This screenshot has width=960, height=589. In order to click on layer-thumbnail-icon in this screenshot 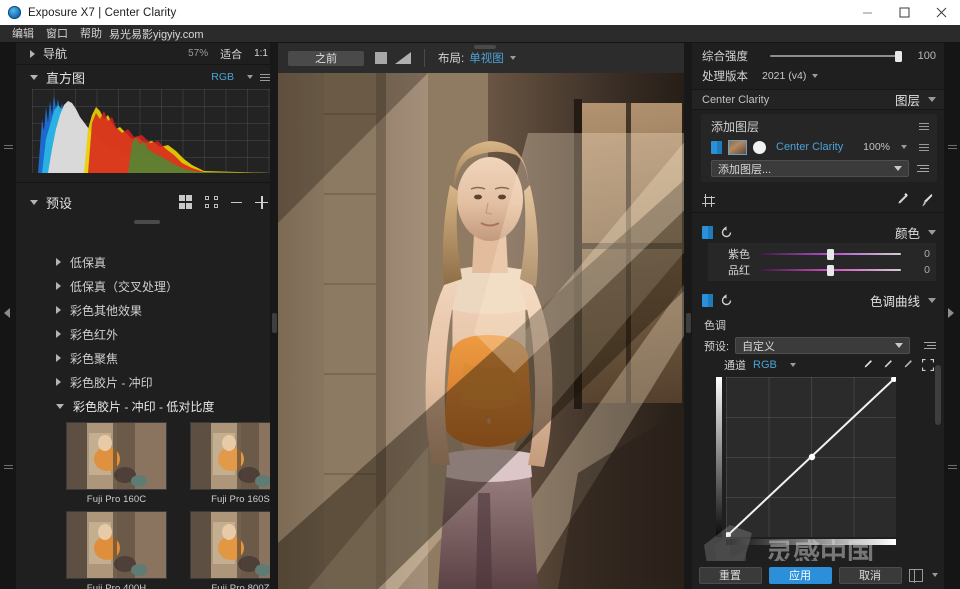, I will do `click(737, 147)`.